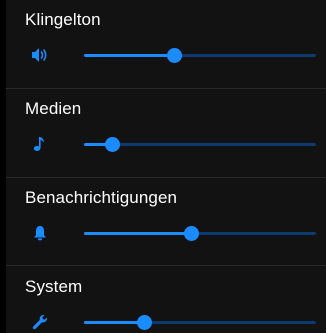 The image size is (326, 333). I want to click on notification-volume-label: Benachrichtigungen, so click(101, 197).